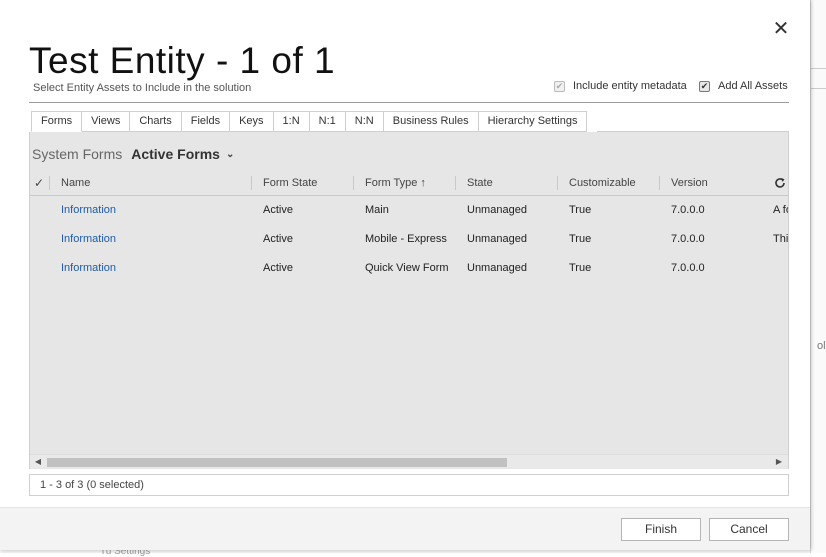 This screenshot has height=557, width=826. What do you see at coordinates (405, 528) in the screenshot?
I see `dialog-footer: Finish Cancel` at bounding box center [405, 528].